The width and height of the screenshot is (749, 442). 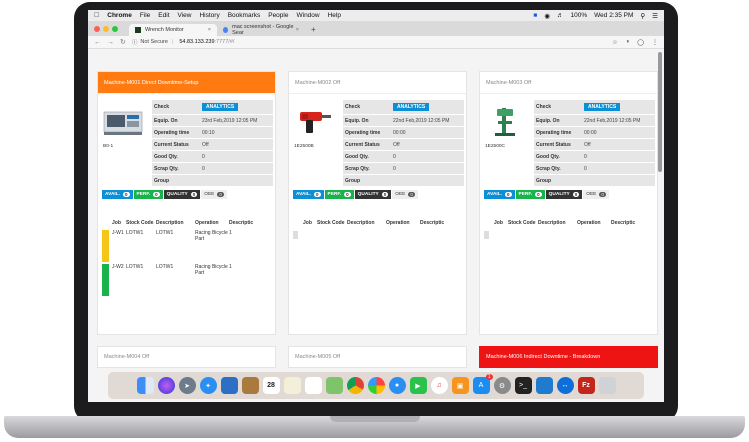 What do you see at coordinates (544, 385) in the screenshot?
I see `vscode-icon` at bounding box center [544, 385].